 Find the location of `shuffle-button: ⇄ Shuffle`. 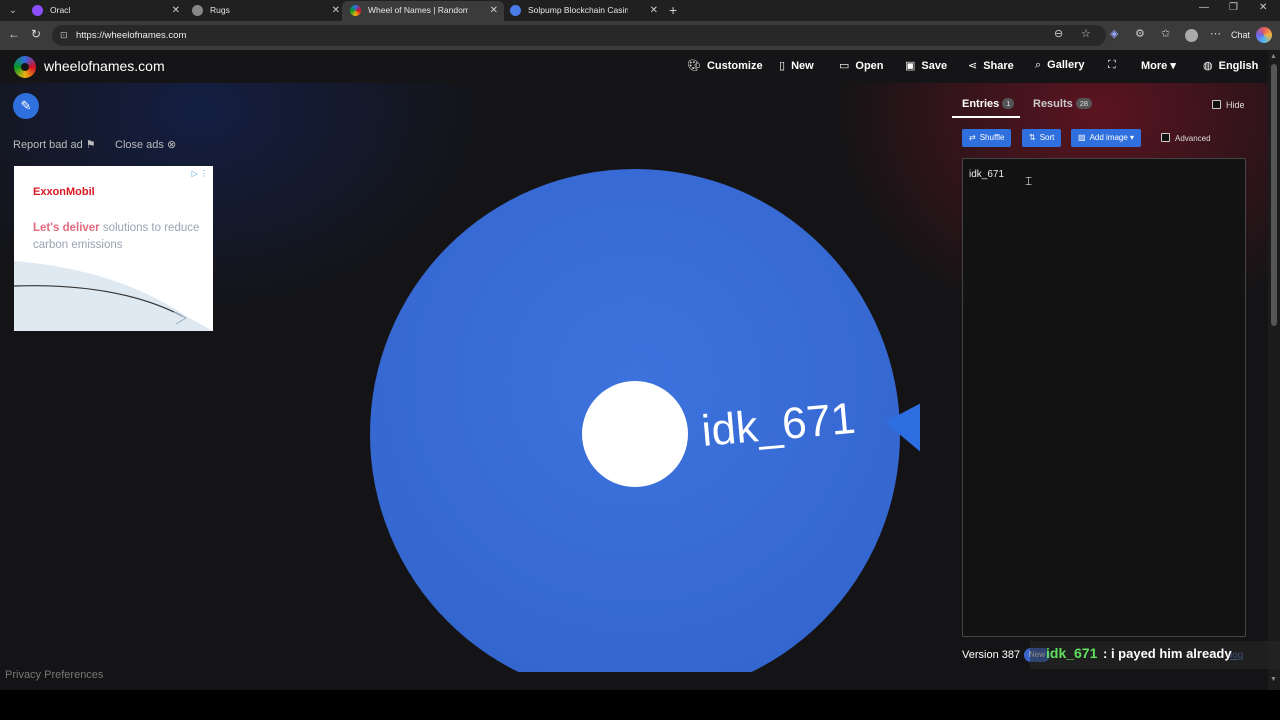

shuffle-button: ⇄ Shuffle is located at coordinates (987, 138).